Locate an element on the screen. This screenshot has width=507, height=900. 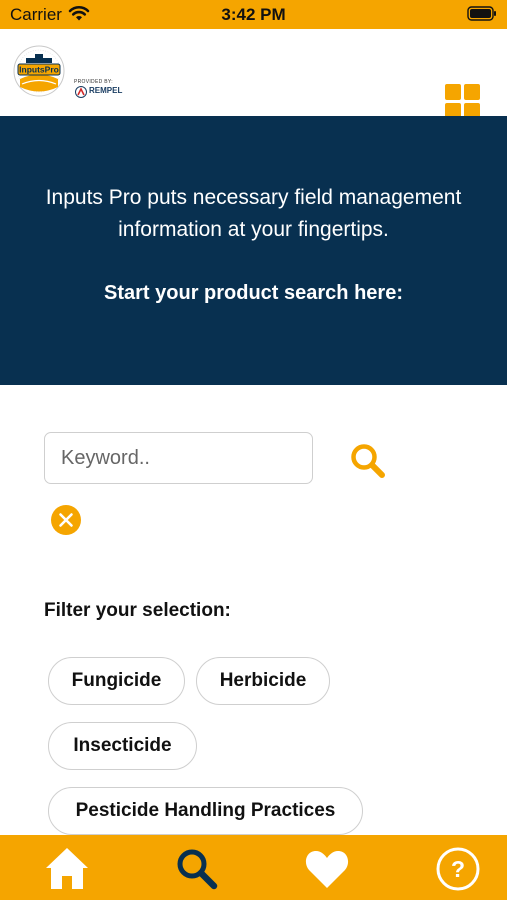
help-icon: ? is located at coordinates (458, 869).